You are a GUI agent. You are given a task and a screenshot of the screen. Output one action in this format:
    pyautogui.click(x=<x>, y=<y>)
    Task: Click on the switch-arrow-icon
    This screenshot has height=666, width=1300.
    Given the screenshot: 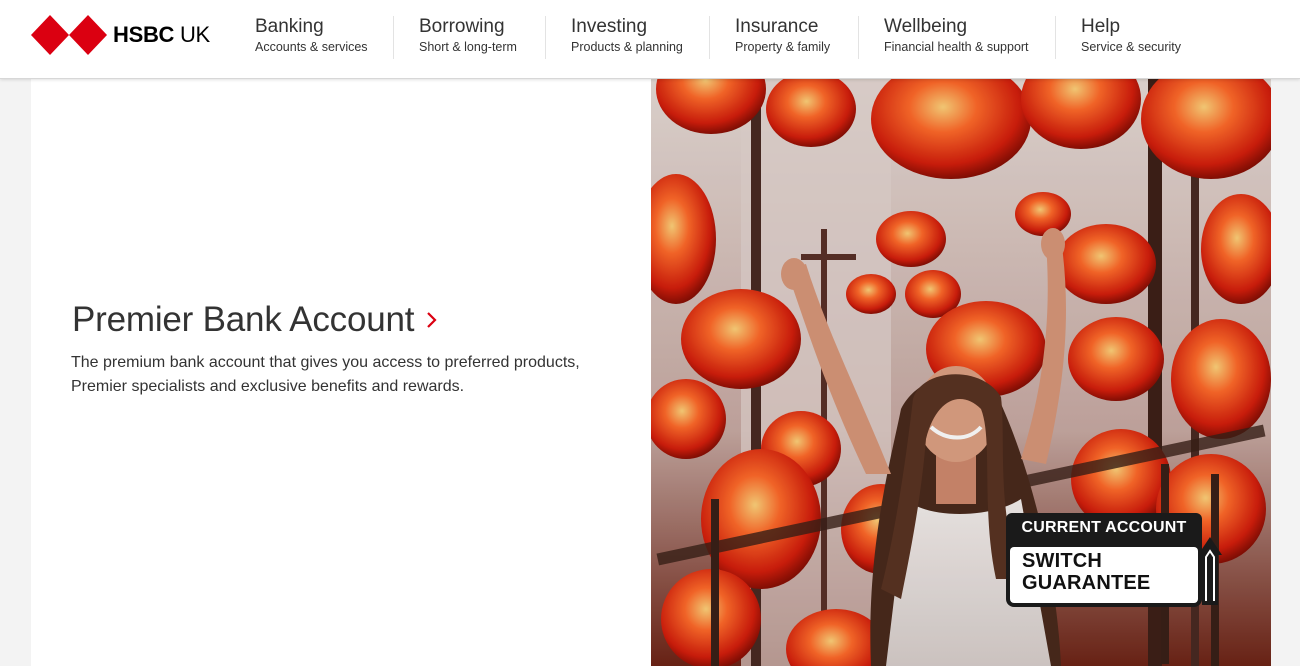 What is the action you would take?
    pyautogui.click(x=1210, y=571)
    